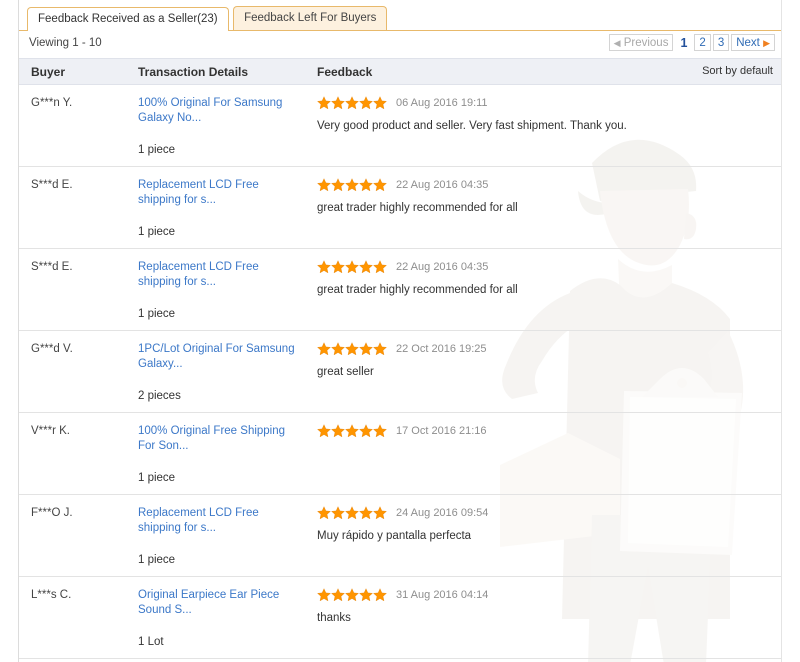 The image size is (800, 662). Describe the element at coordinates (151, 642) in the screenshot. I see `quantity-label: 1 Lot` at that location.